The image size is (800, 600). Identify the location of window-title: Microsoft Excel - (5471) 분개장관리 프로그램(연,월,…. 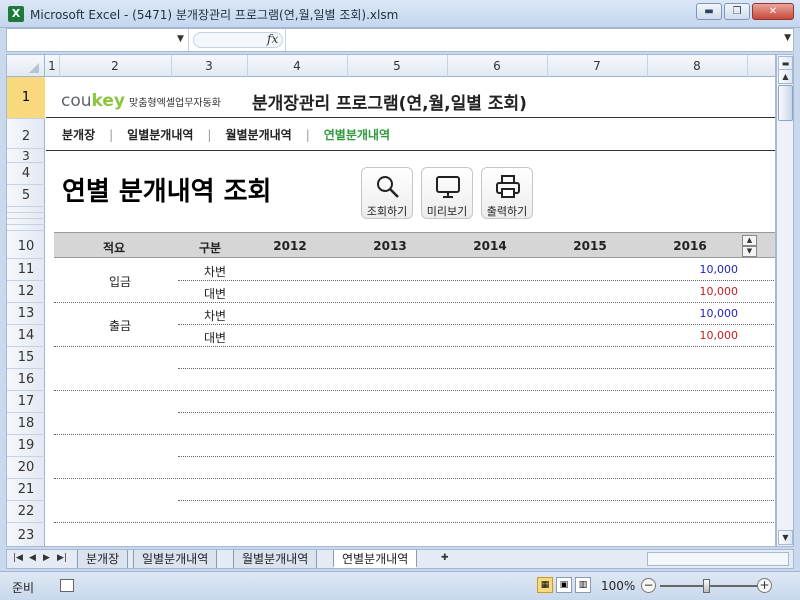
(214, 15).